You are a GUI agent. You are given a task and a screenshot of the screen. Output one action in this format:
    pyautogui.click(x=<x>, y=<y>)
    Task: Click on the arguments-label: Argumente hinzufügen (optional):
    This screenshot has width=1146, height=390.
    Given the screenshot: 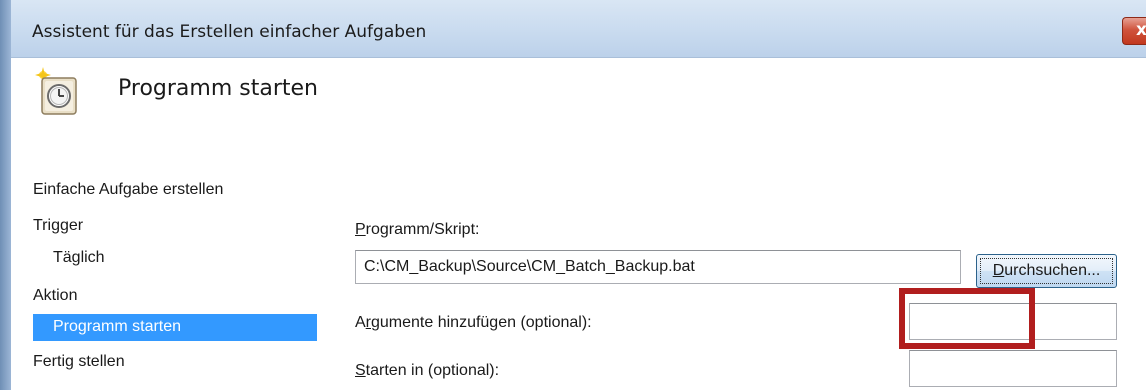 What is the action you would take?
    pyautogui.click(x=473, y=322)
    